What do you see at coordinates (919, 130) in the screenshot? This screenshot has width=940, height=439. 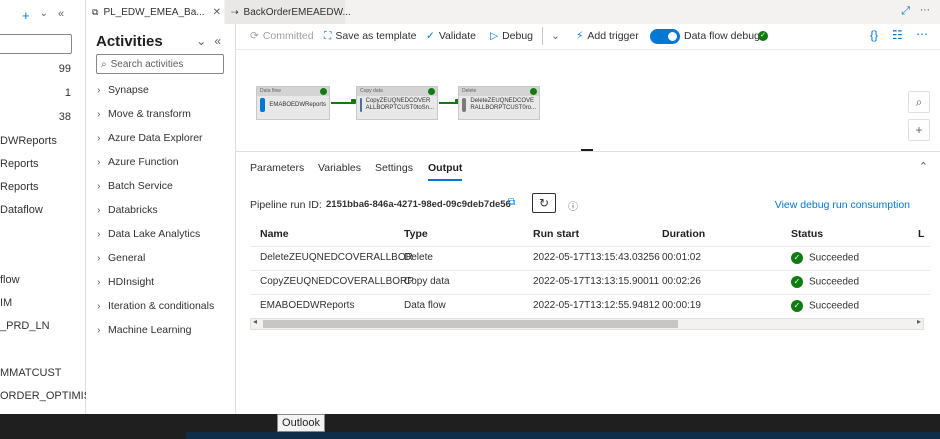 I see `zoom-in-icon: +` at bounding box center [919, 130].